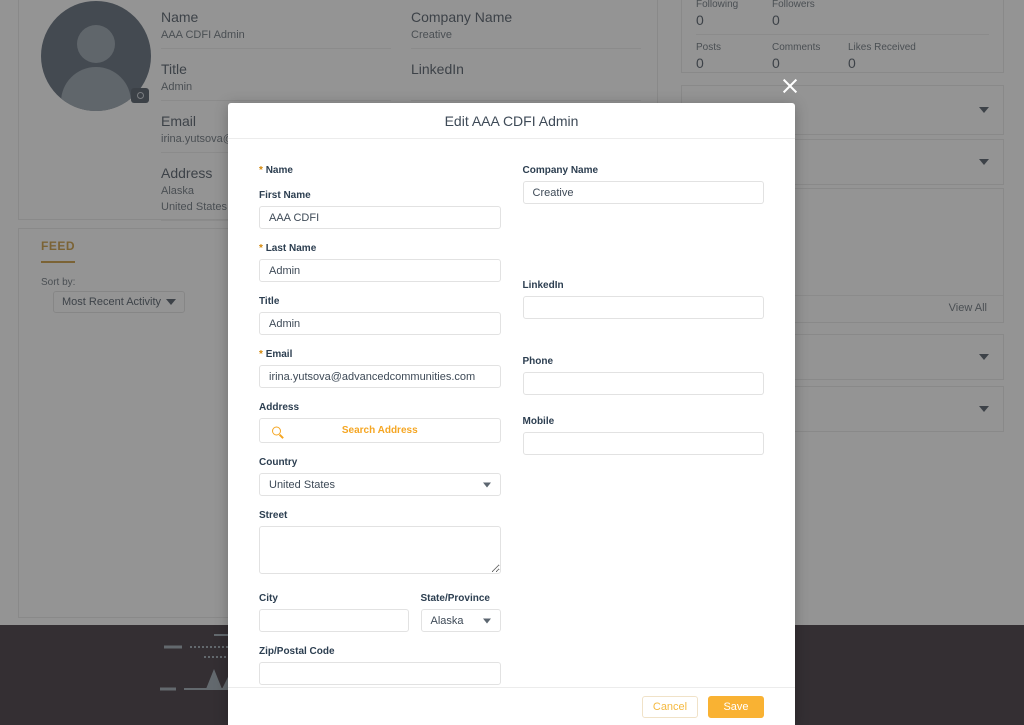  I want to click on search-icon, so click(276, 430).